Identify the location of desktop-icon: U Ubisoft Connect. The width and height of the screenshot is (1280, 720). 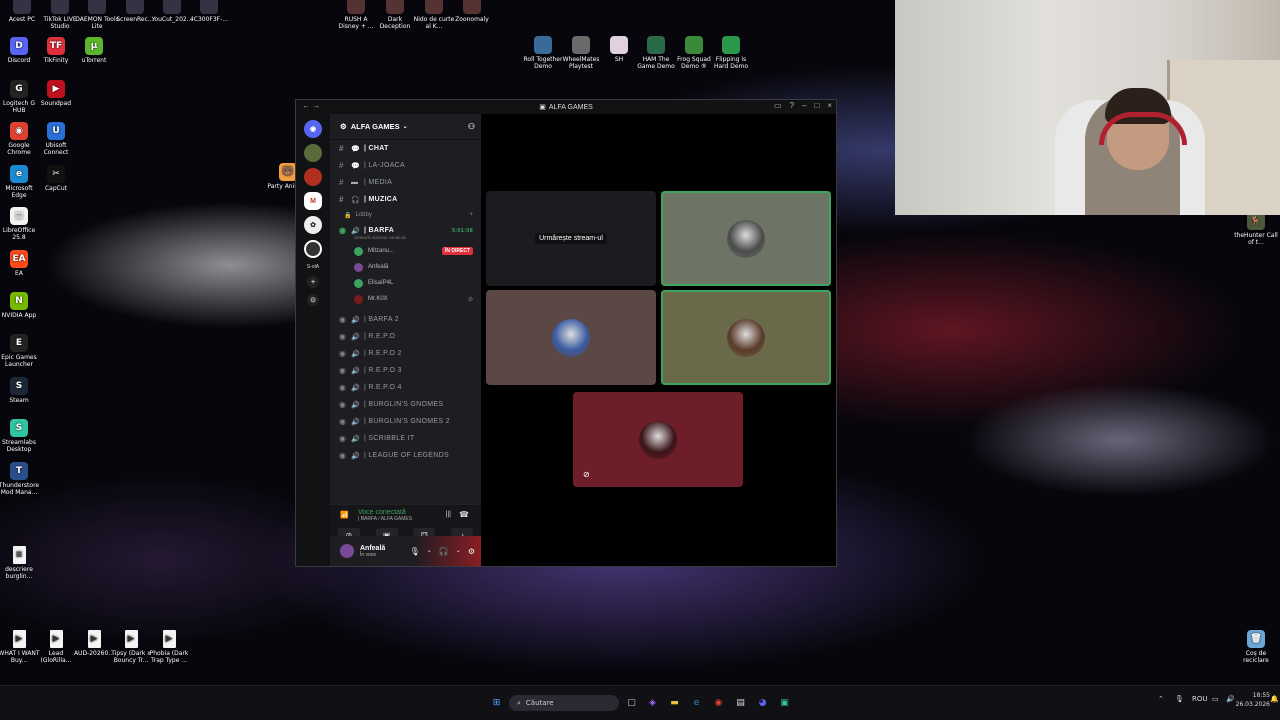
(56, 139).